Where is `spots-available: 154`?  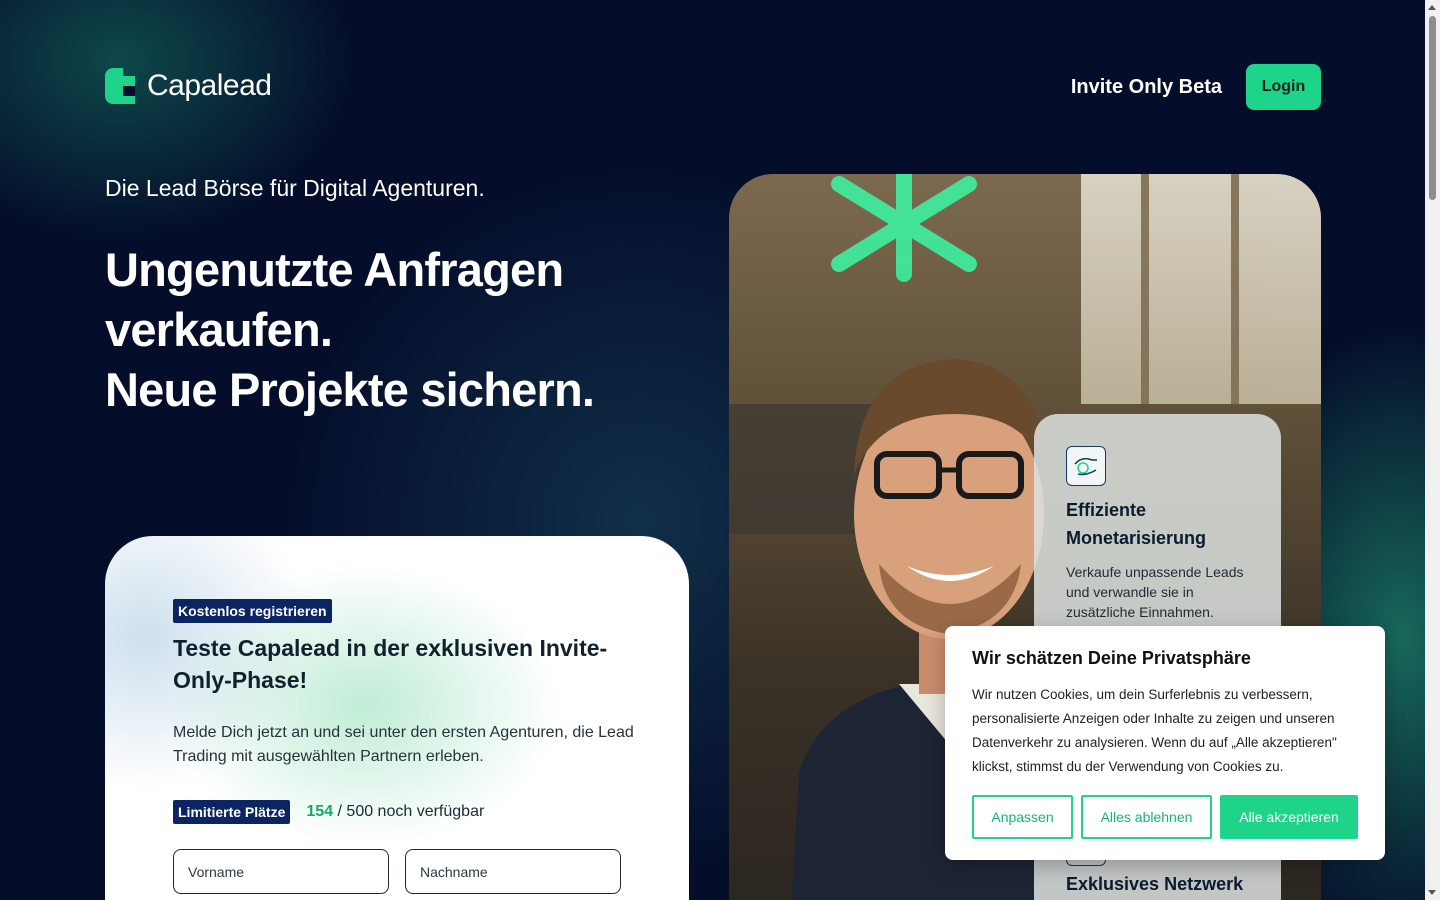
spots-available: 154 is located at coordinates (320, 811).